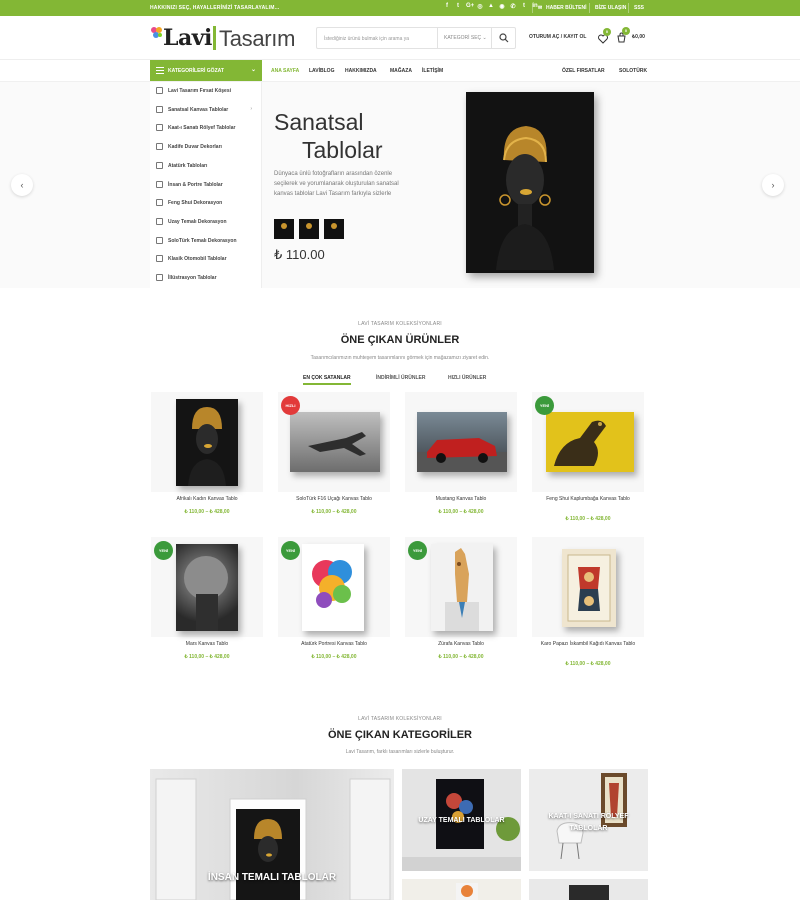  I want to click on youtube-icon: ▲, so click(491, 6).